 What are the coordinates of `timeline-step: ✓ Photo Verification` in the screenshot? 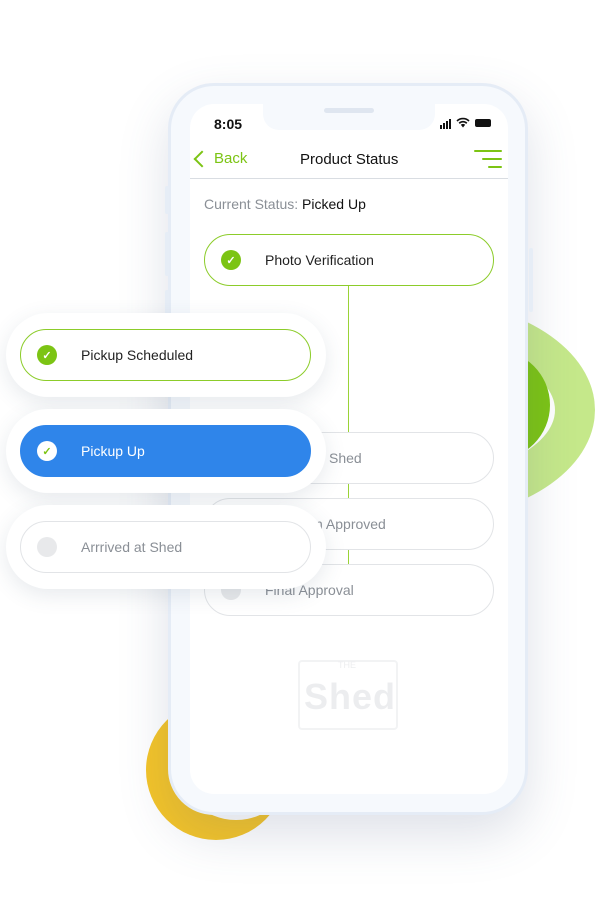 It's located at (349, 260).